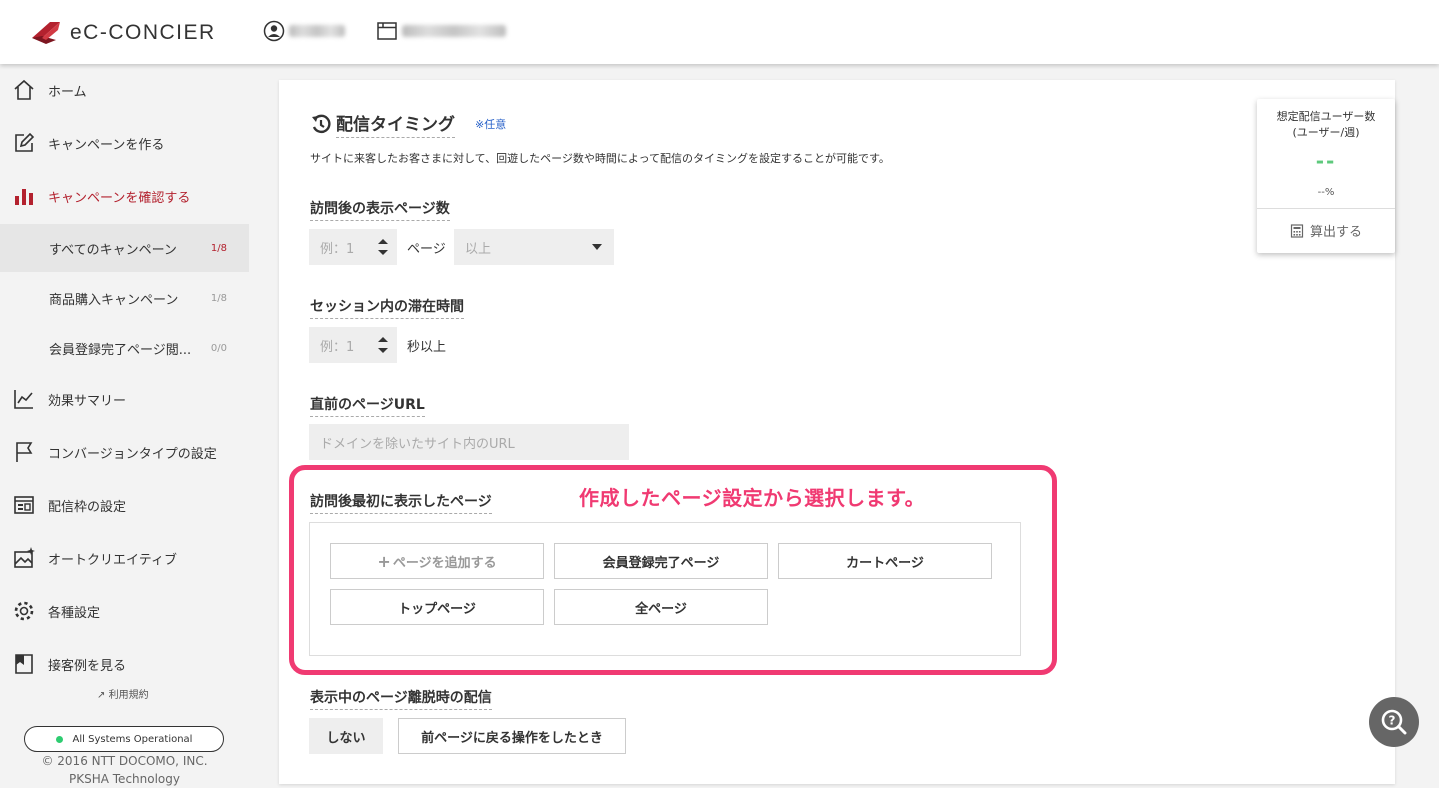 This screenshot has width=1439, height=788. I want to click on estimate-percent: --%, so click(1326, 192).